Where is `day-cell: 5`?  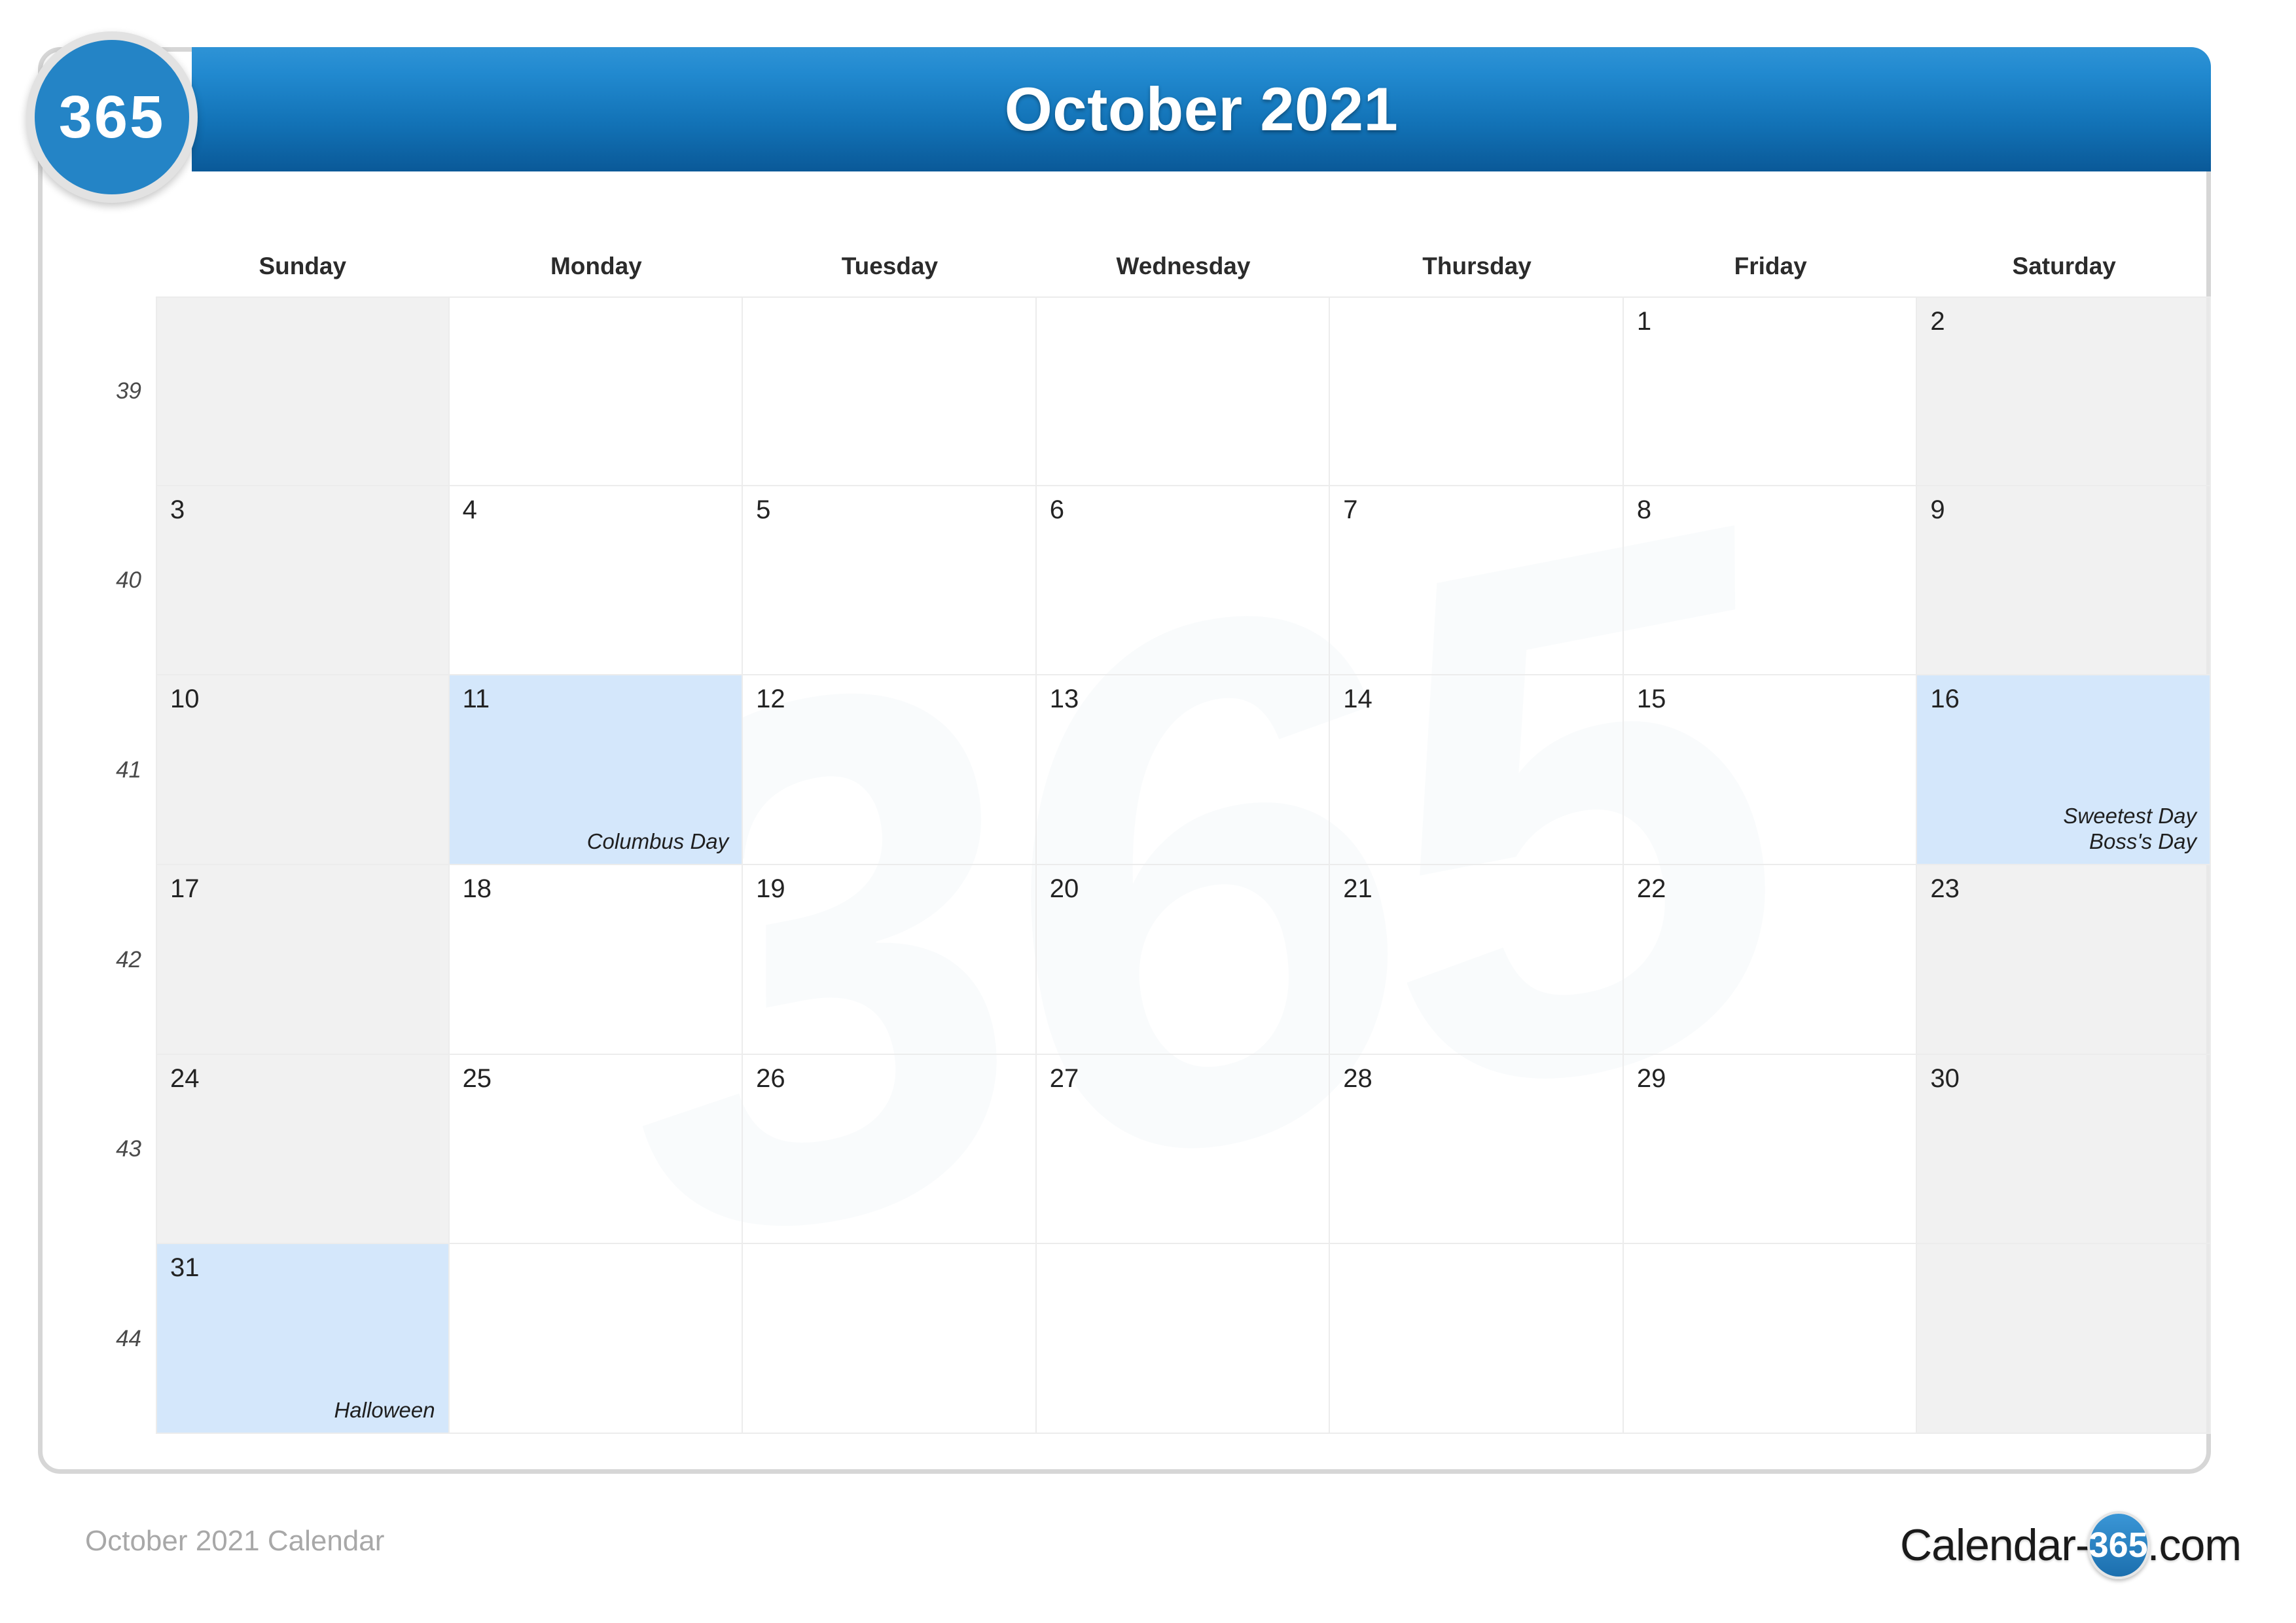 day-cell: 5 is located at coordinates (890, 581).